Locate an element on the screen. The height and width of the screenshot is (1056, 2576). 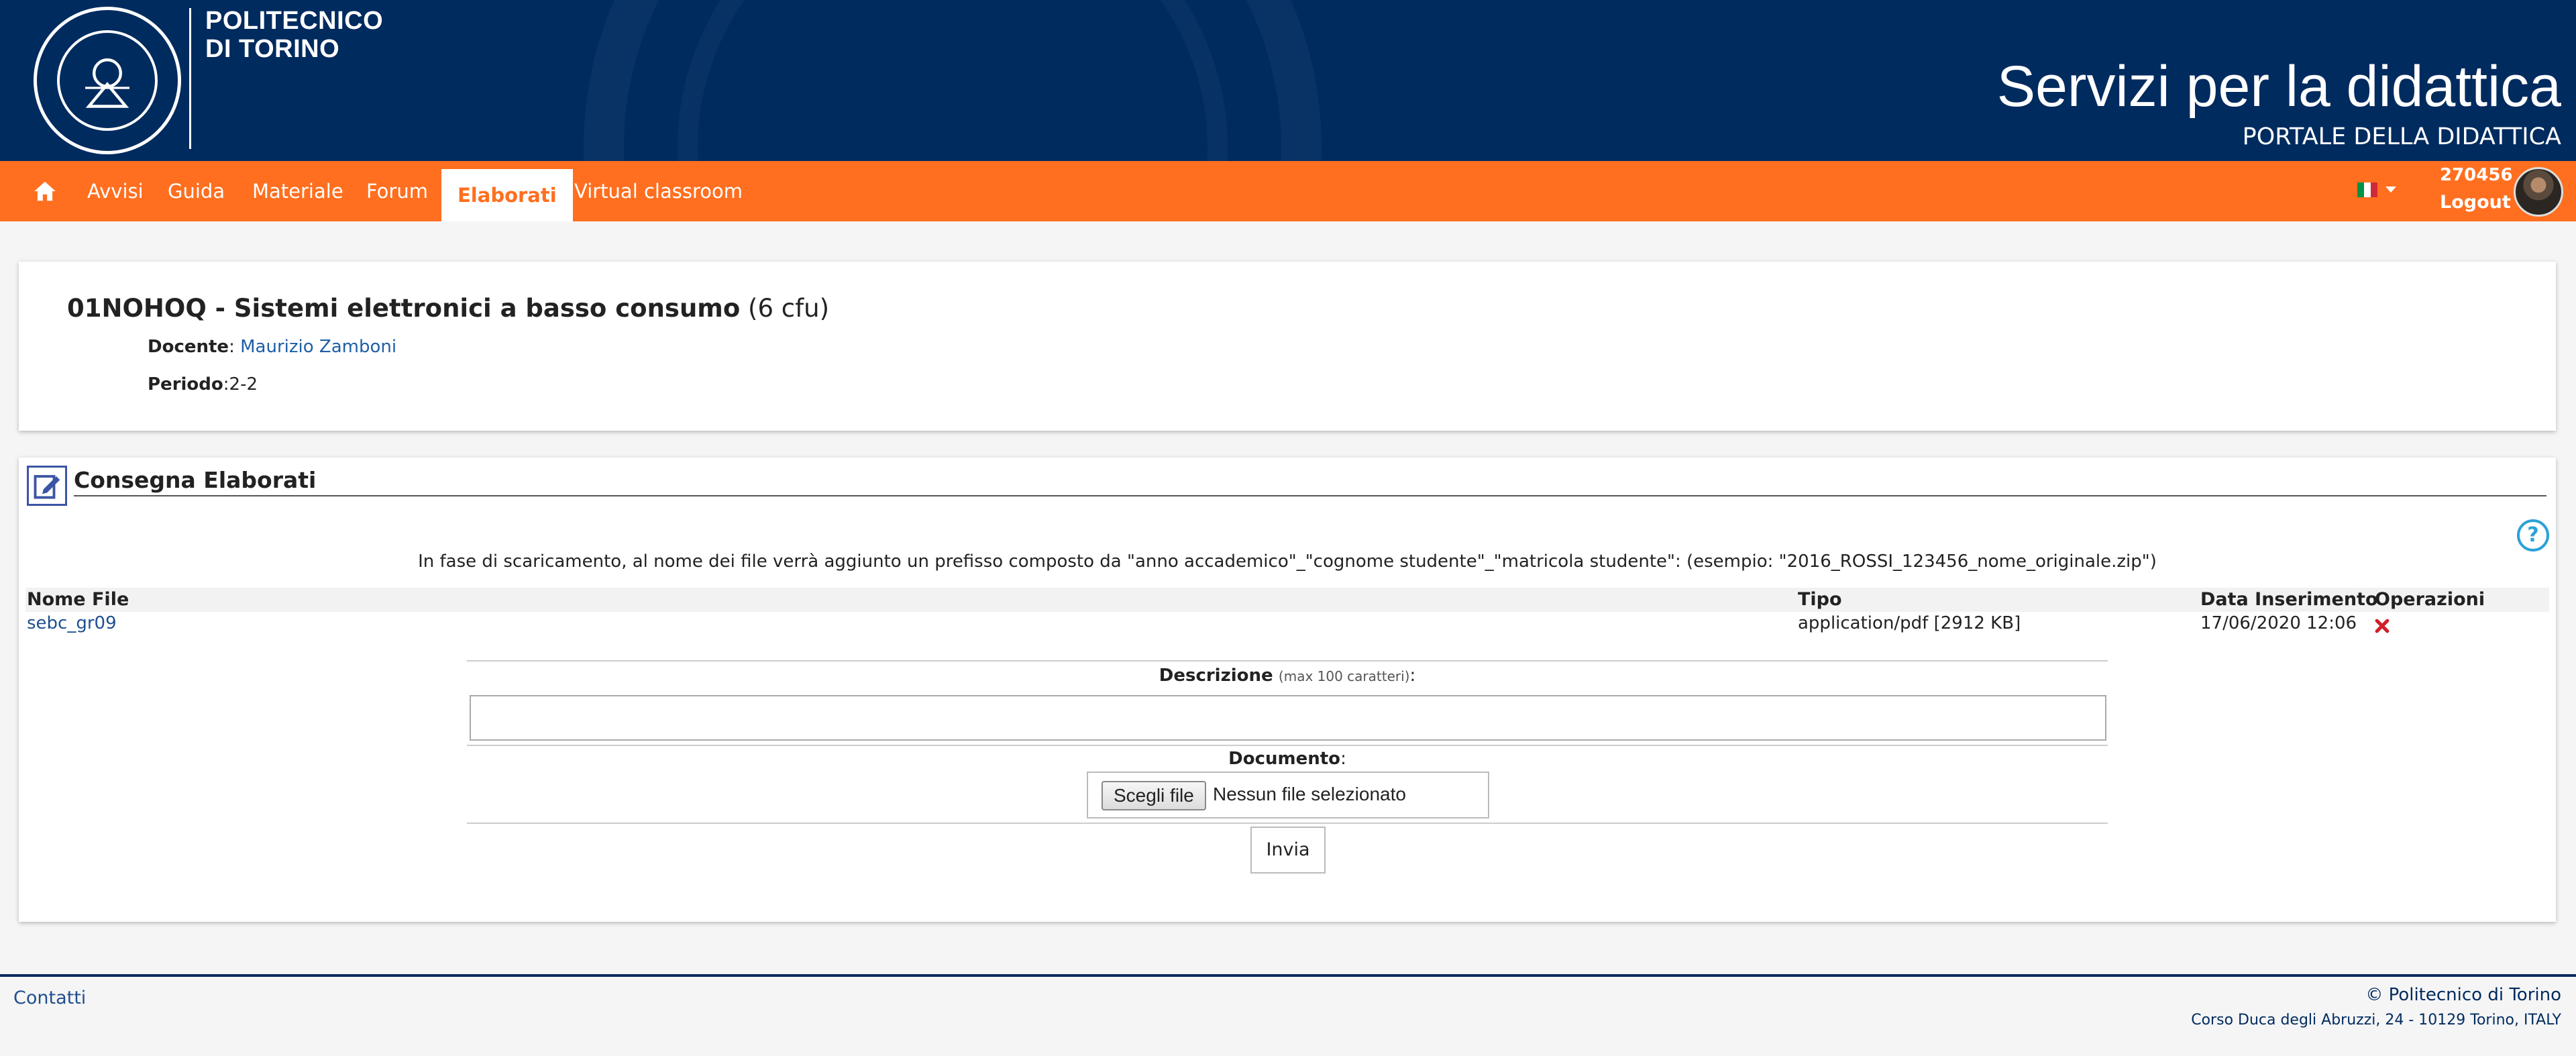
avatar is located at coordinates (2538, 192).